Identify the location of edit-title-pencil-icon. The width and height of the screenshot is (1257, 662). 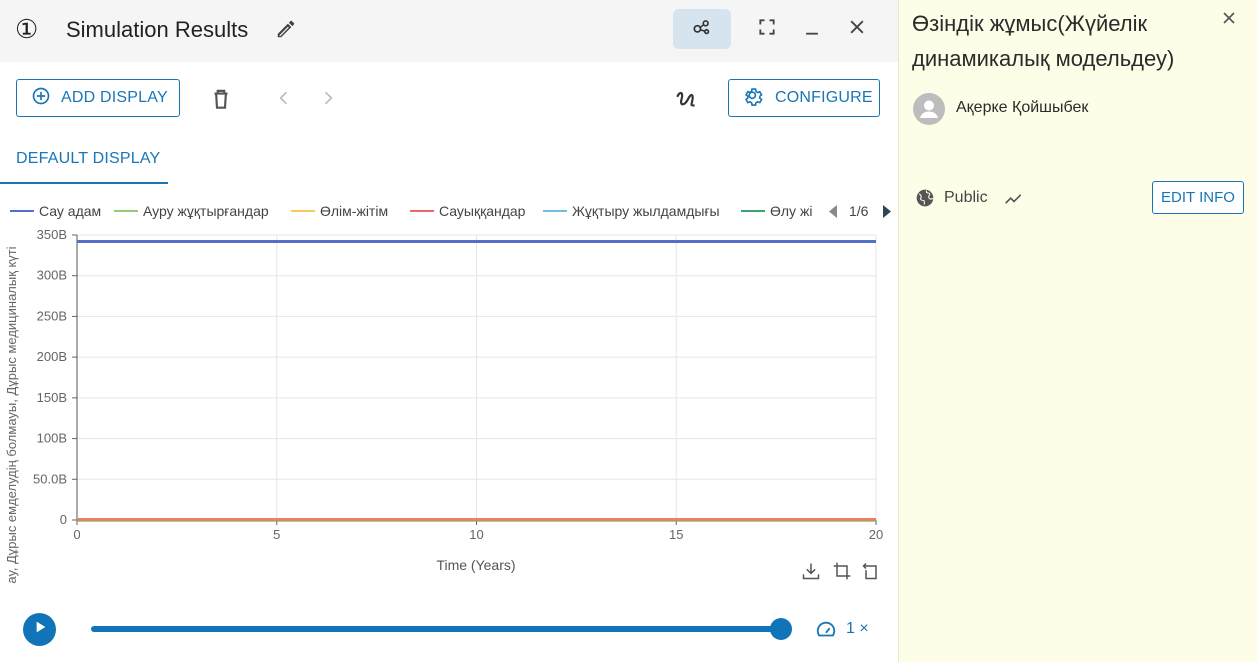
(286, 29).